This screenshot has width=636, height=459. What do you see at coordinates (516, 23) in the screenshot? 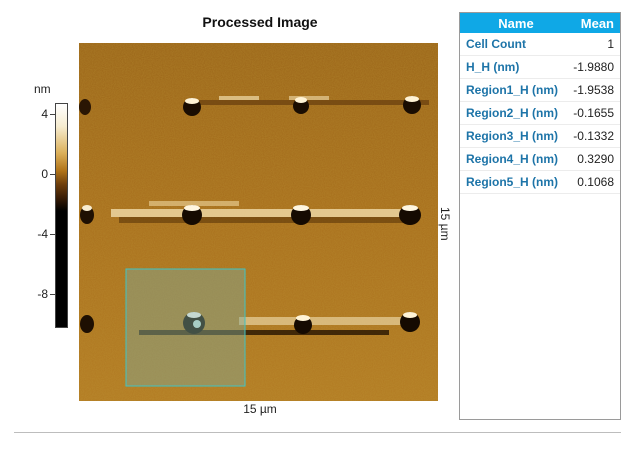
I see `column-header-name: Name` at bounding box center [516, 23].